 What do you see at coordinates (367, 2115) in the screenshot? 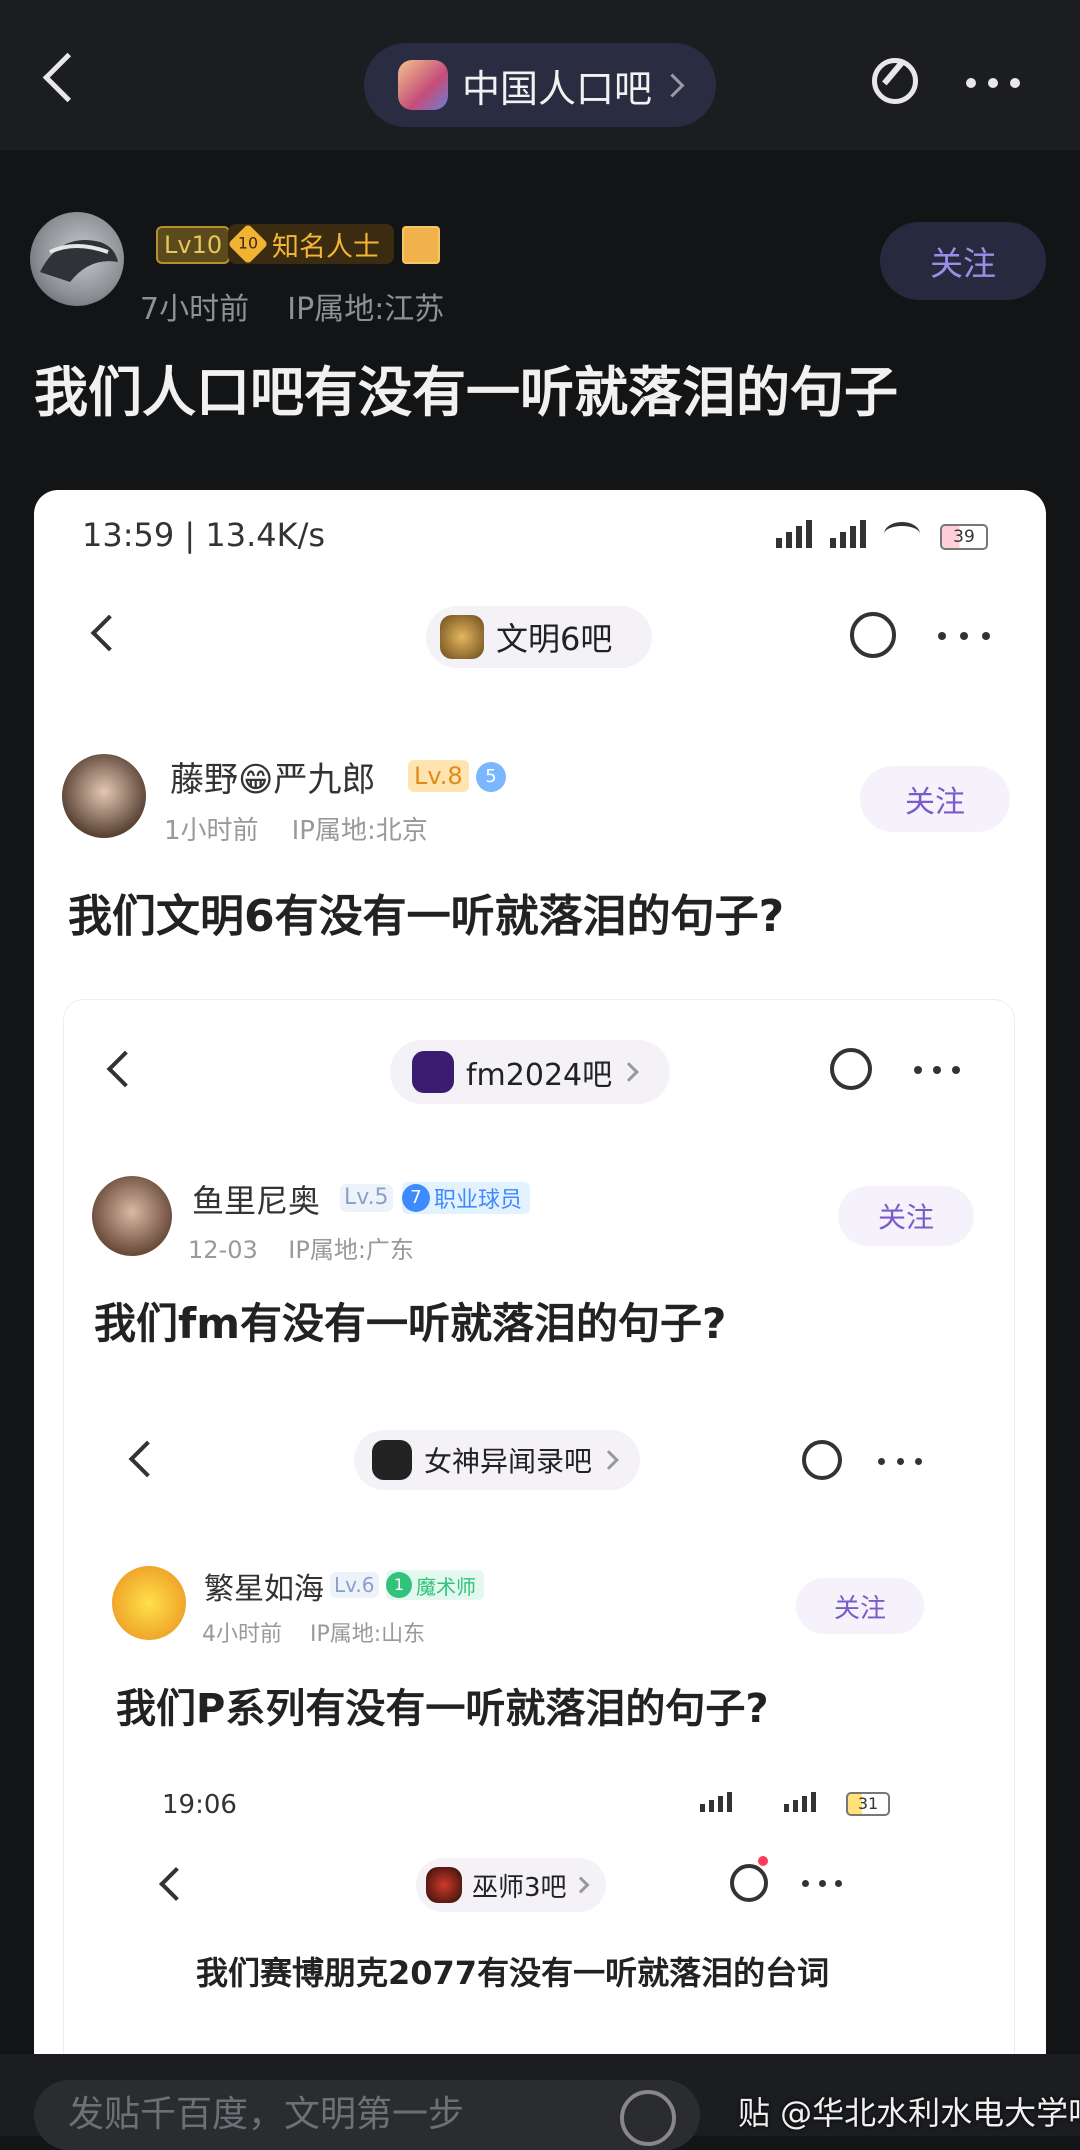
I see `reply-input: 发贴千百度，文明第一步` at bounding box center [367, 2115].